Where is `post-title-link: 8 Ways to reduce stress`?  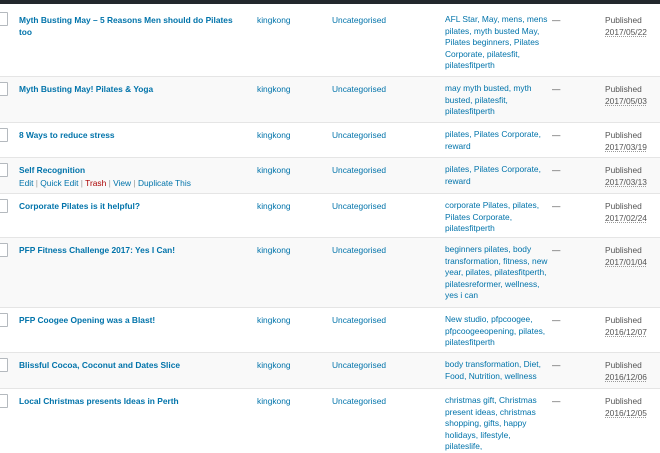
post-title-link: 8 Ways to reduce stress is located at coordinates (133, 135).